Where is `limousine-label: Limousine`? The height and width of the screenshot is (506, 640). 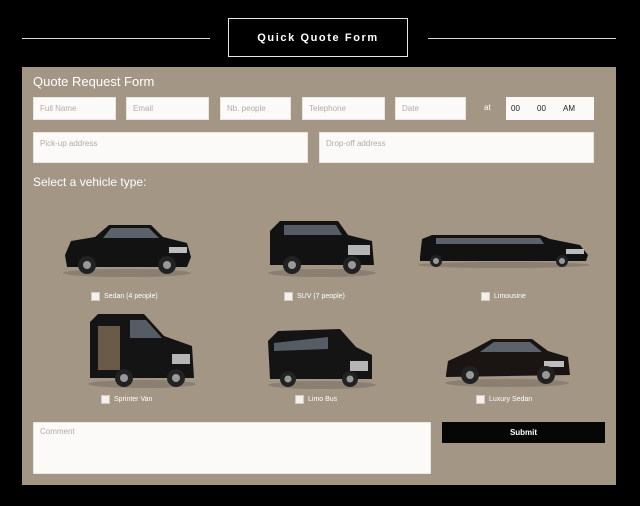
limousine-label: Limousine is located at coordinates (510, 296).